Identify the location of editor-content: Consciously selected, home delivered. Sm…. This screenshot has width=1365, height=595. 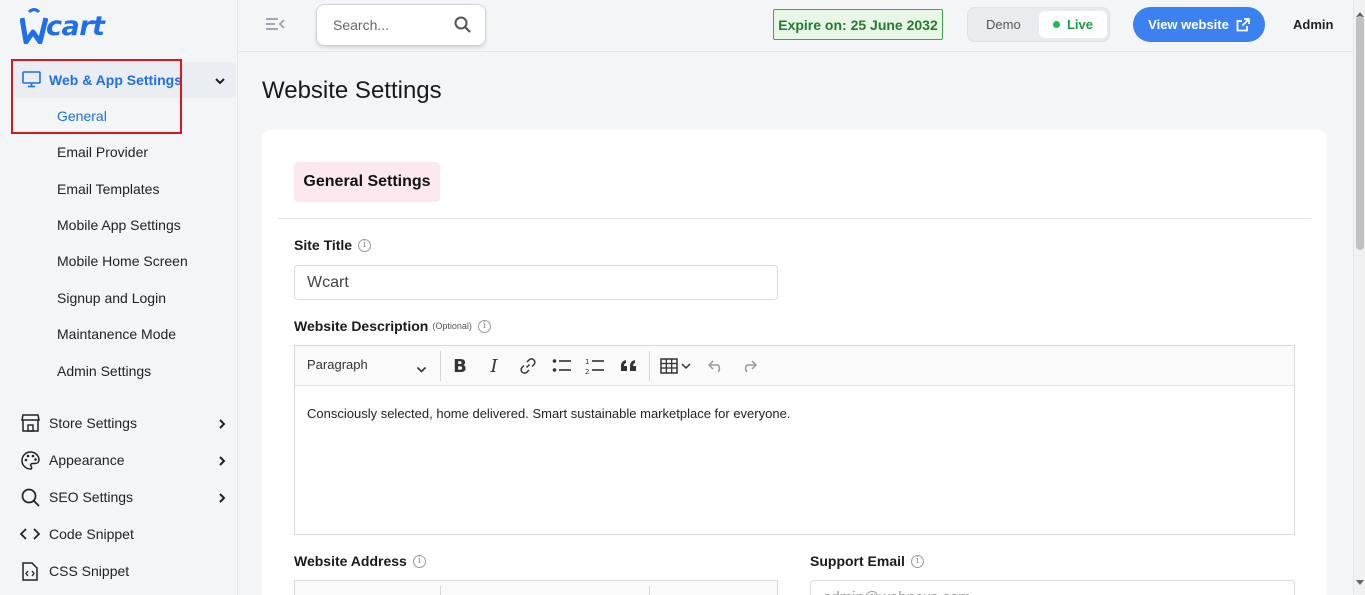
(548, 413).